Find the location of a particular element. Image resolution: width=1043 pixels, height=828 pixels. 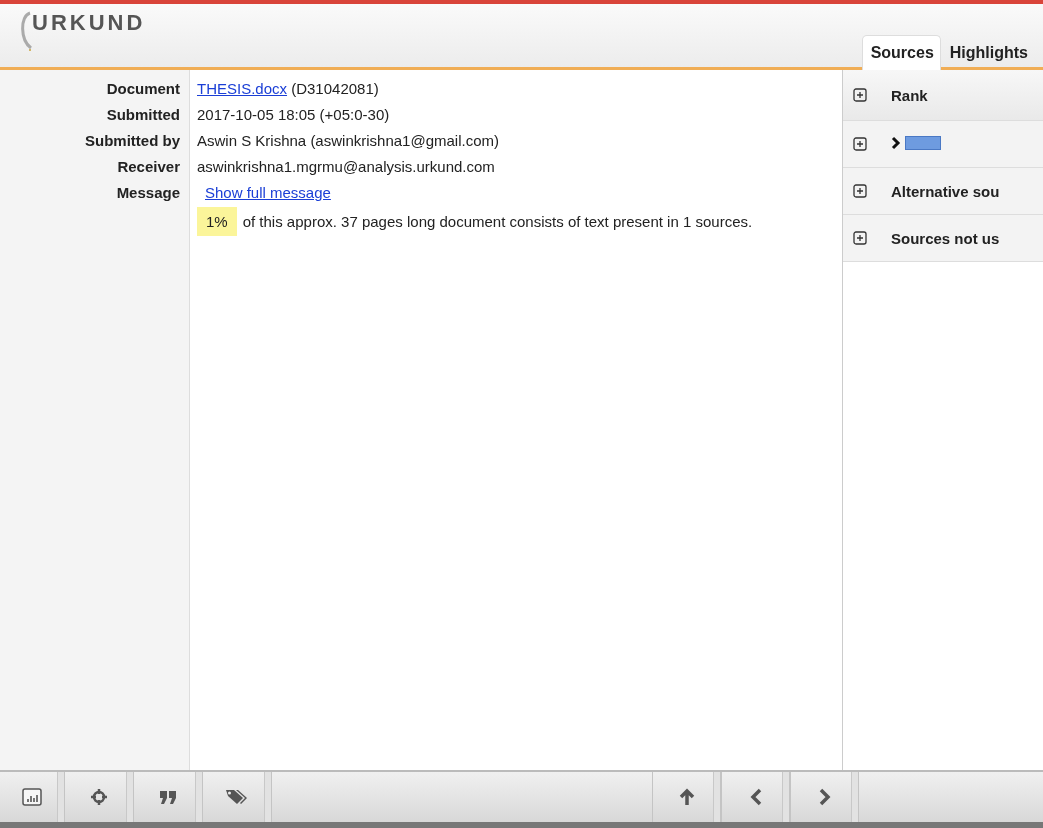

up-arrow-icon is located at coordinates (686, 797).